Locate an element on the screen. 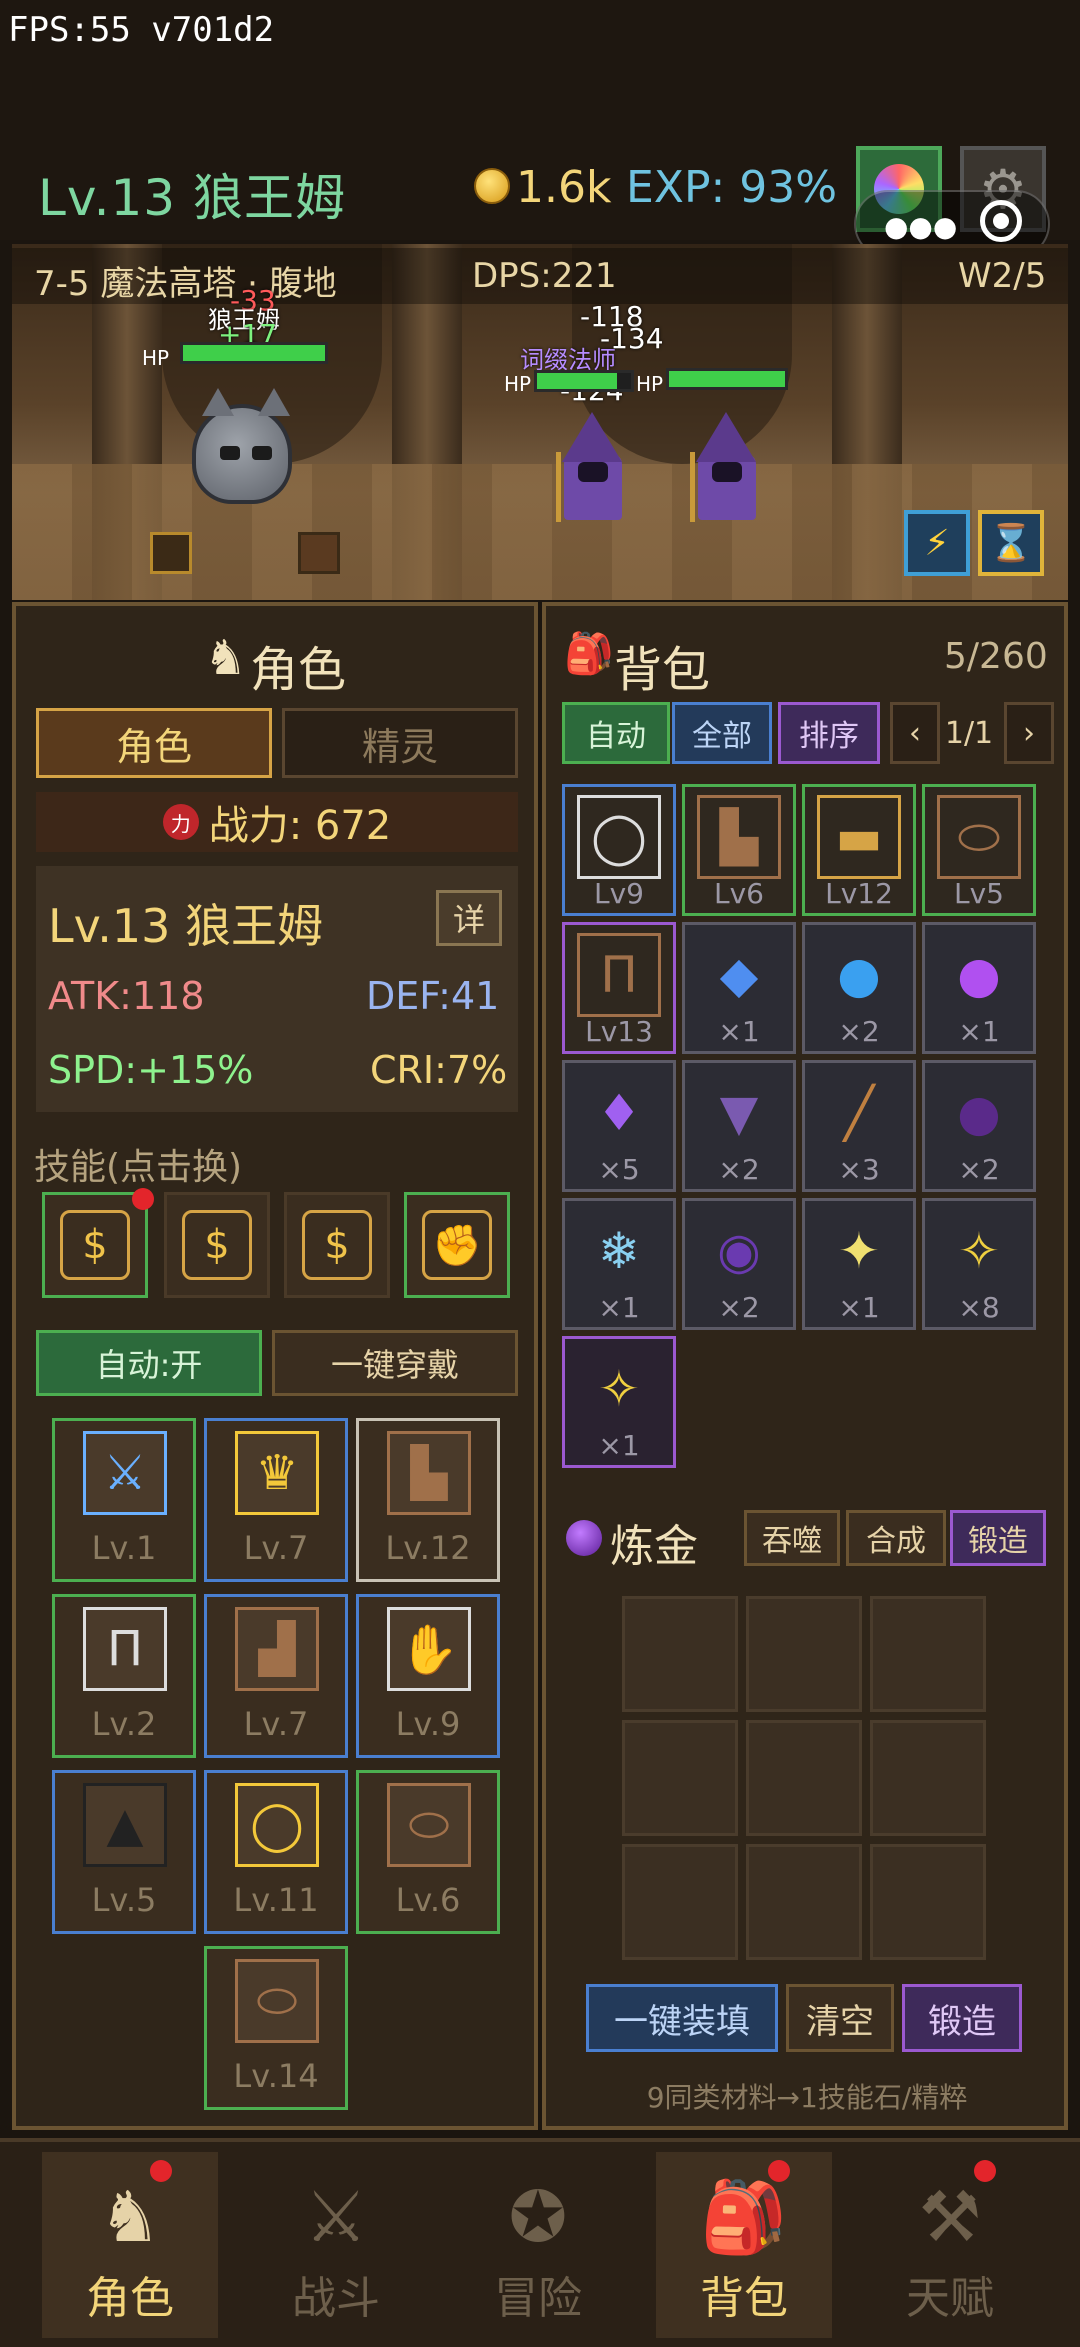 This screenshot has height=2347, width=1080. next-page-button: › is located at coordinates (1029, 733).